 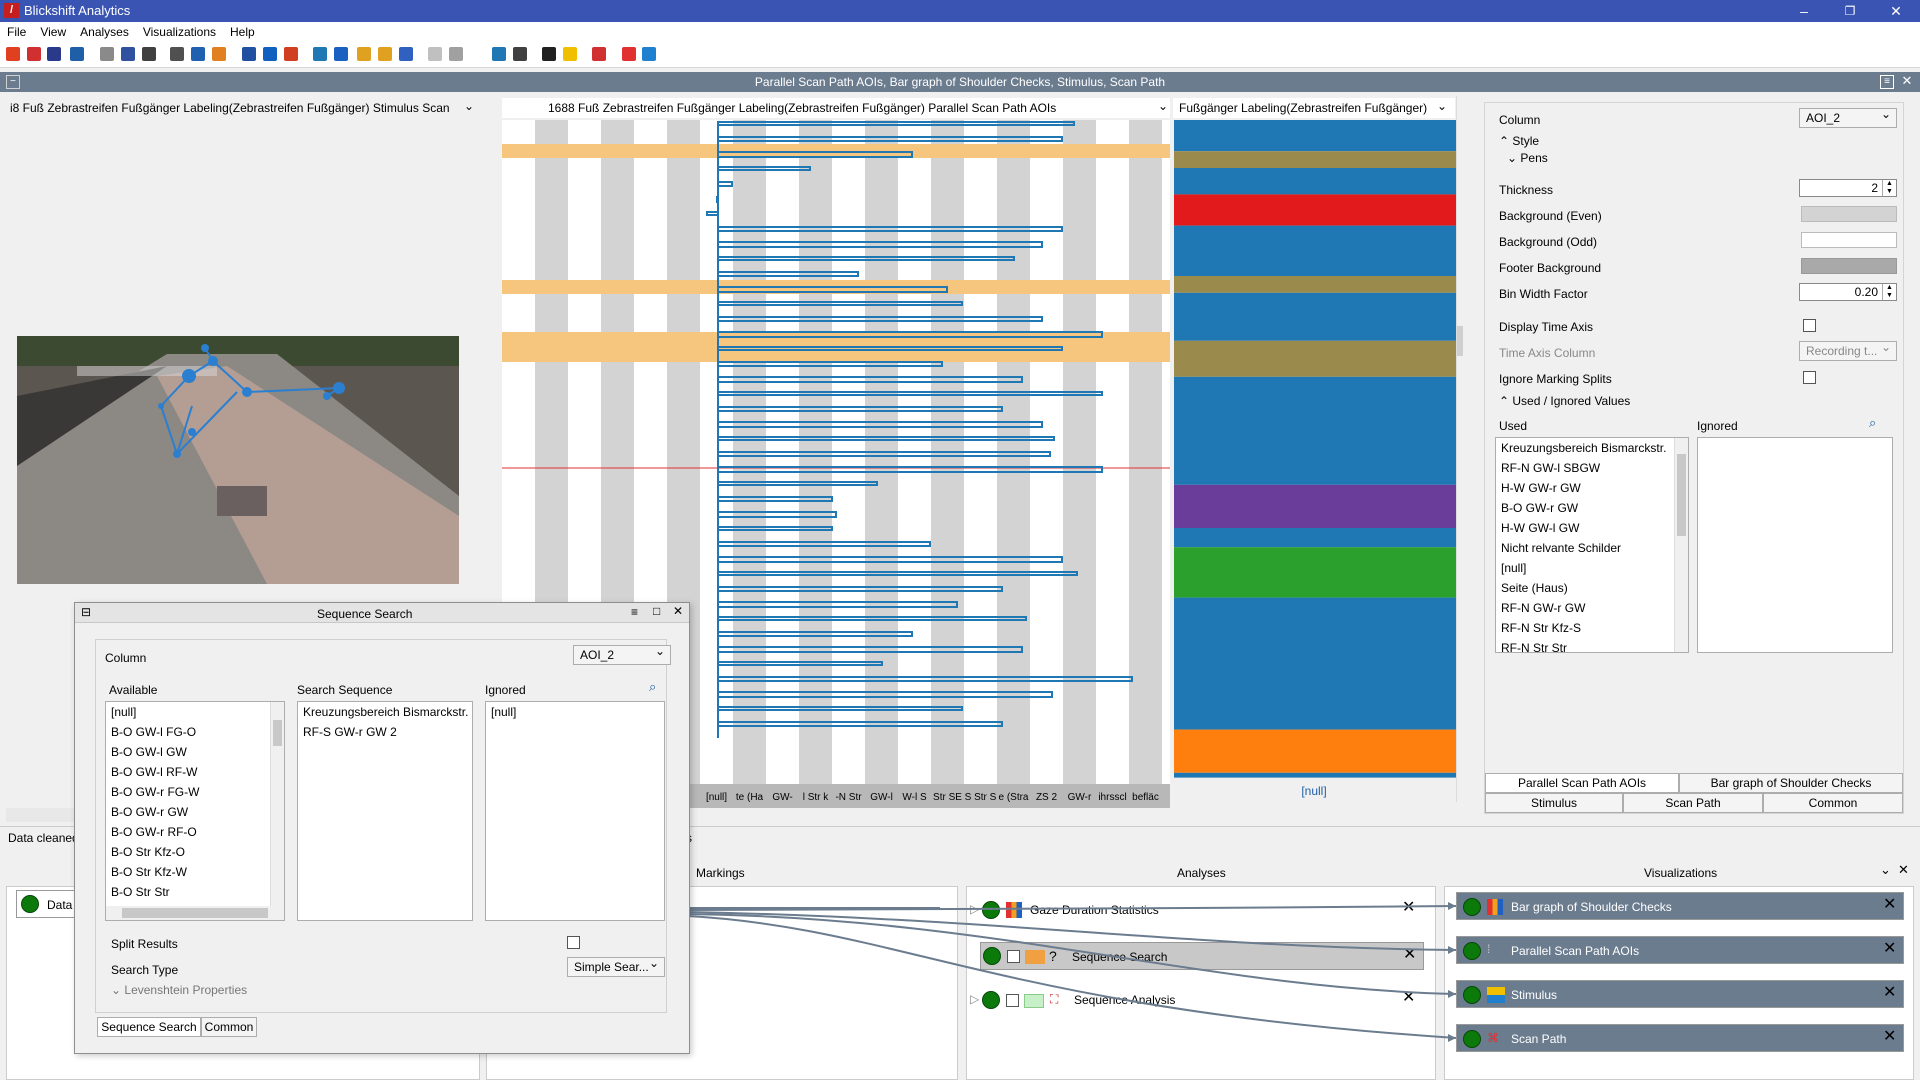 What do you see at coordinates (195, 812) in the screenshot?
I see `available-list-item: B-O GW-r GW` at bounding box center [195, 812].